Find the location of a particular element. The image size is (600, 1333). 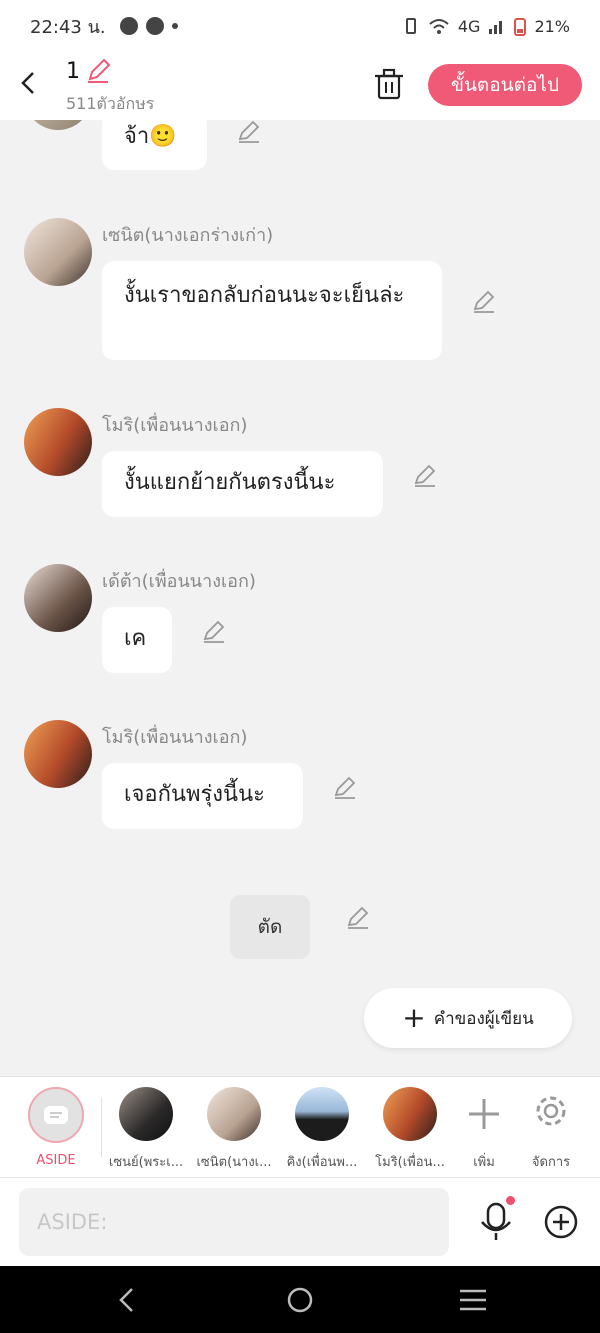

manage-label: จัดการ is located at coordinates (551, 1162).